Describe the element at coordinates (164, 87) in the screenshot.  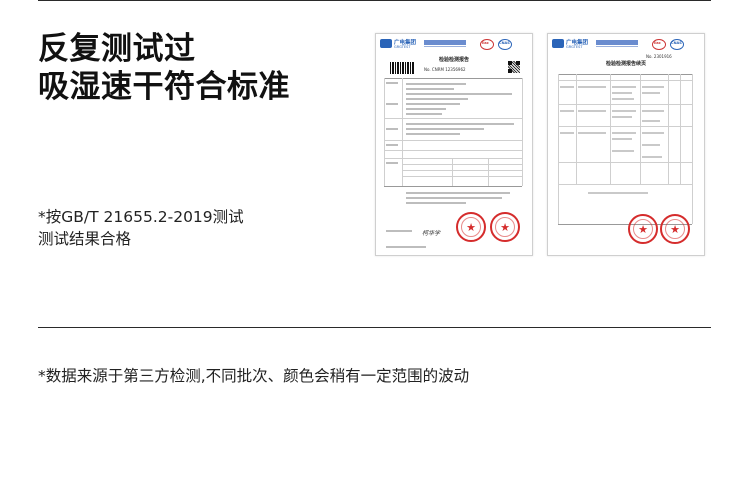
I see `headline-line2: 吸湿速干符合标准` at that location.